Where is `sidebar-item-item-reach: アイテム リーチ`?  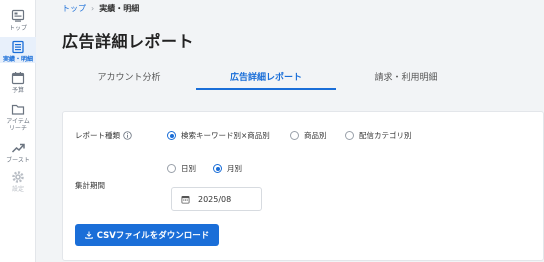
sidebar-item-item-reach: アイテム リーチ is located at coordinates (18, 118).